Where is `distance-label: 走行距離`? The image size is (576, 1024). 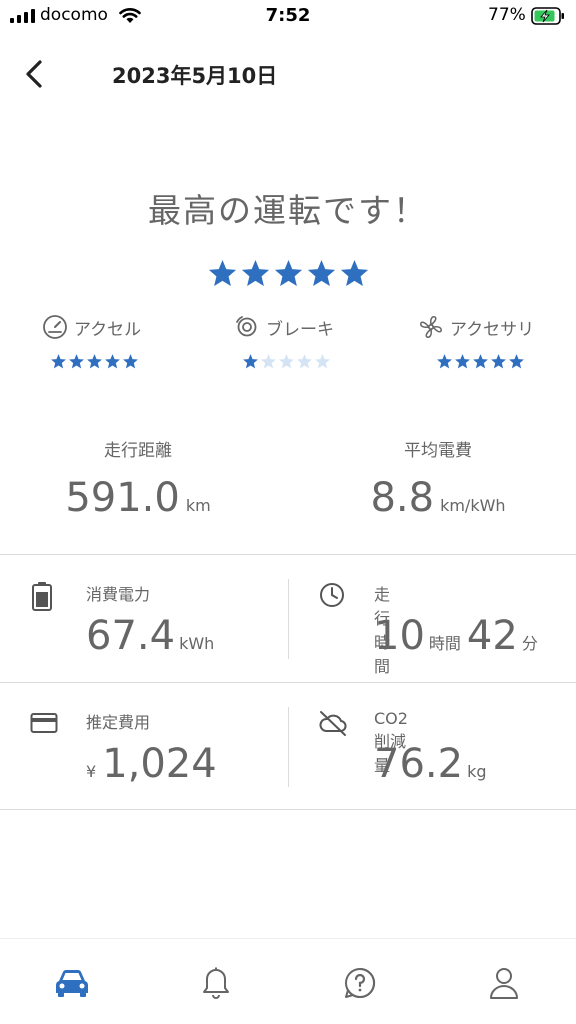
distance-label: 走行距離 is located at coordinates (138, 451).